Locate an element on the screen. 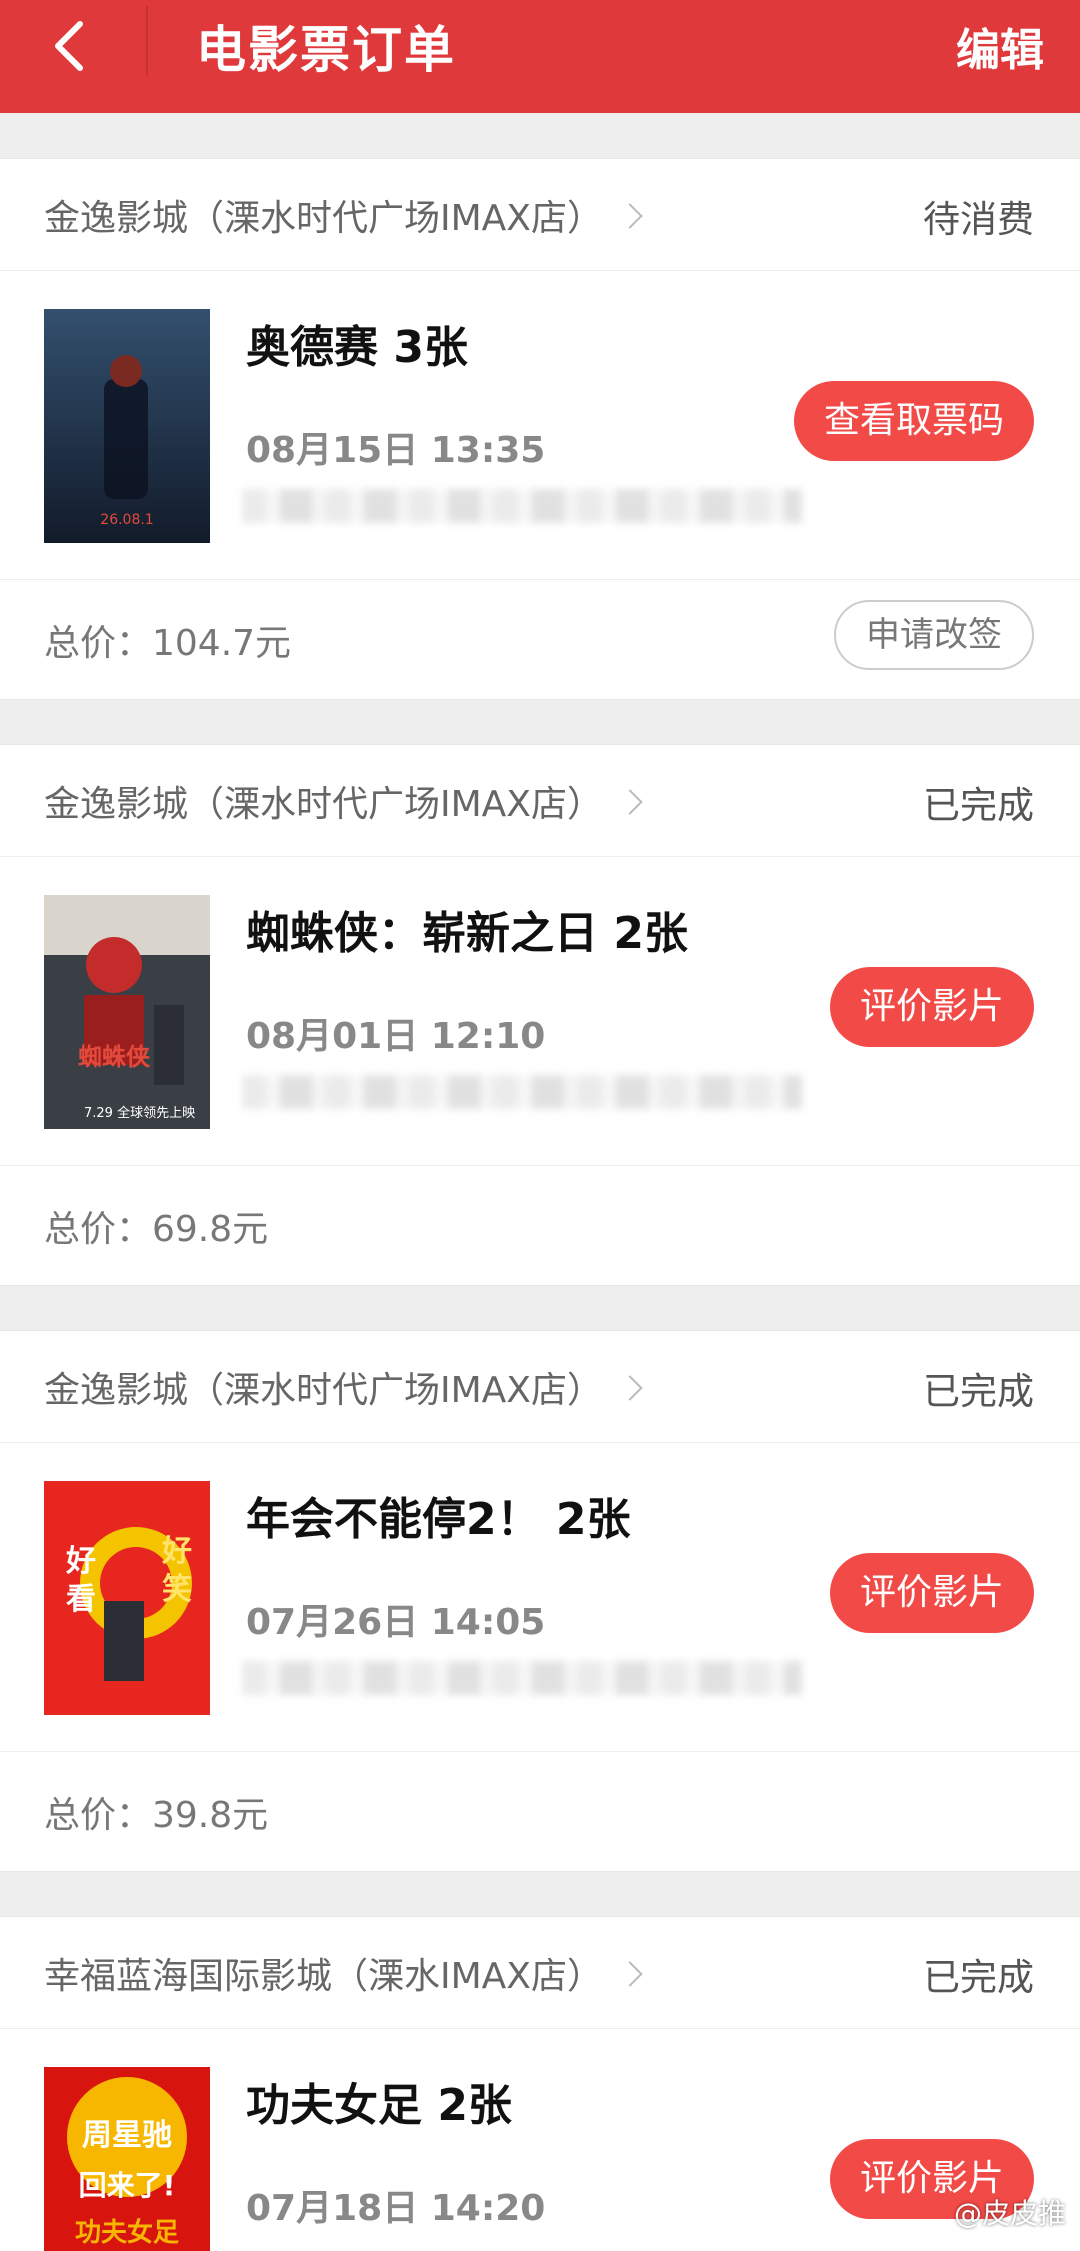 The width and height of the screenshot is (1080, 2251). movie-poster: 周星驰 回来了! 功夫女足 is located at coordinates (127, 2159).